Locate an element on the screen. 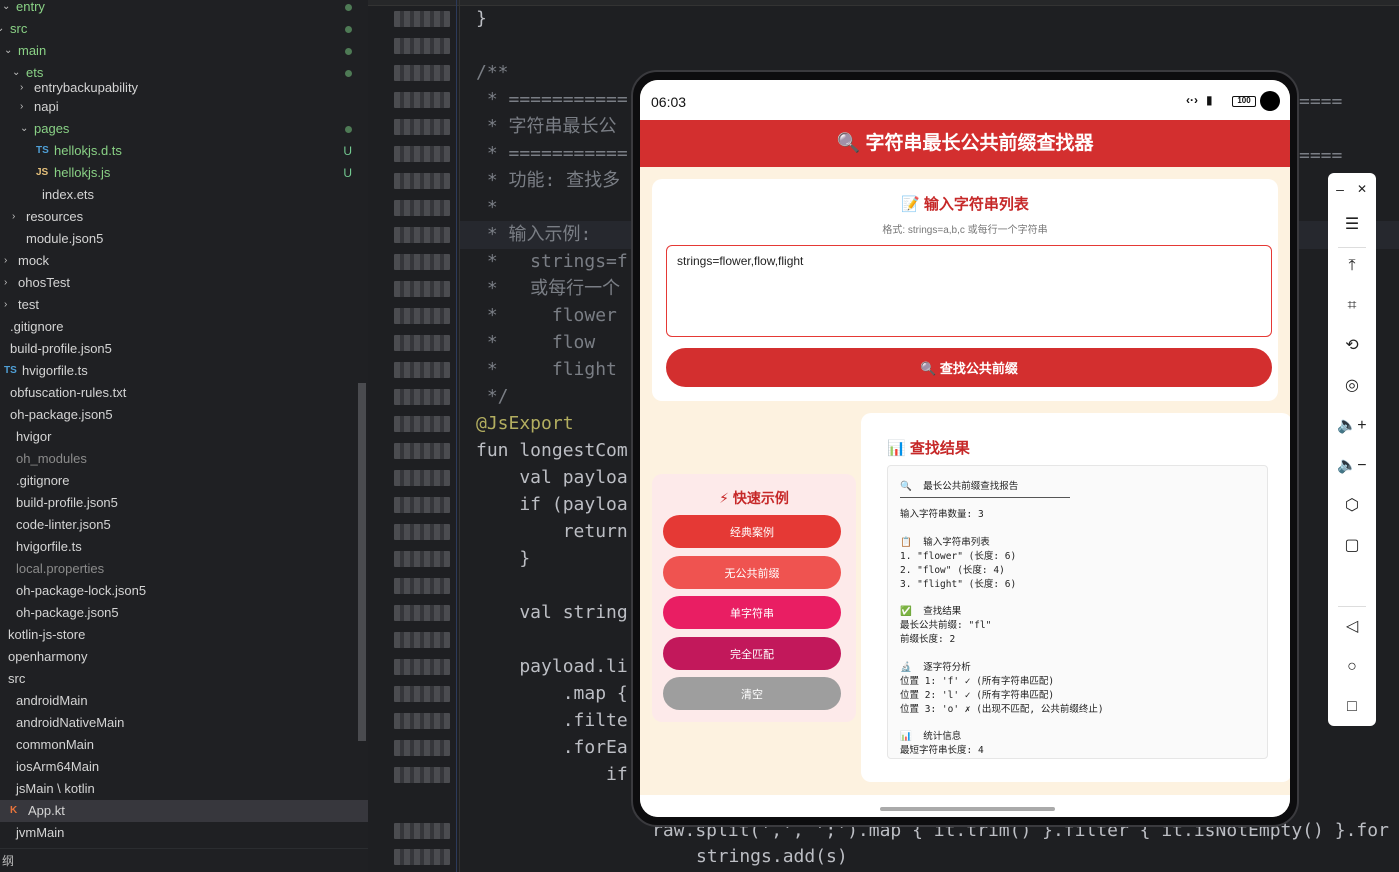 This screenshot has width=1399, height=872. explorer-item: ⌄ entry is located at coordinates (184, 9).